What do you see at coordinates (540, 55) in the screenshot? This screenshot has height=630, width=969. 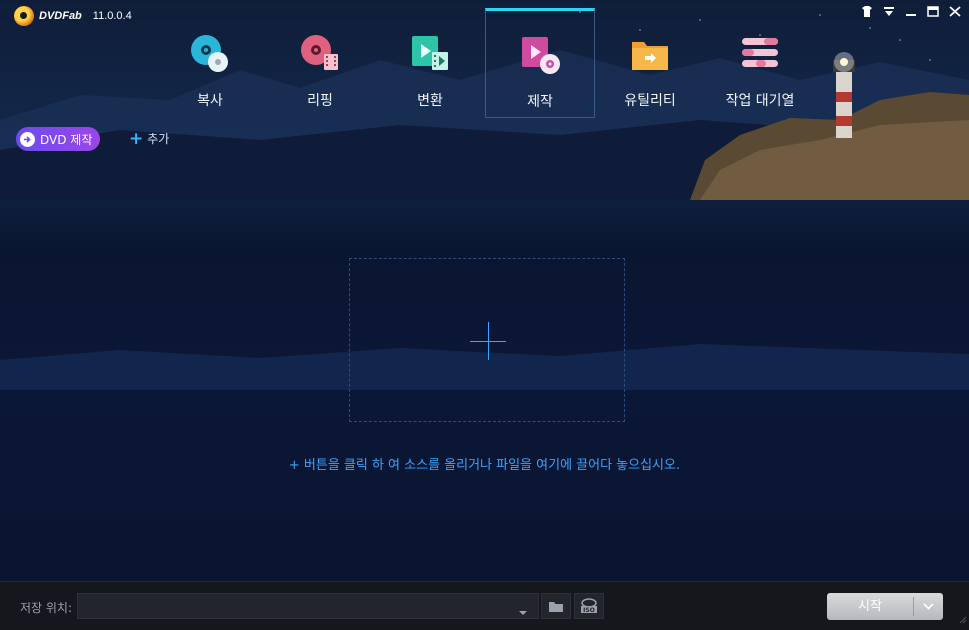 I see `creator-icon` at bounding box center [540, 55].